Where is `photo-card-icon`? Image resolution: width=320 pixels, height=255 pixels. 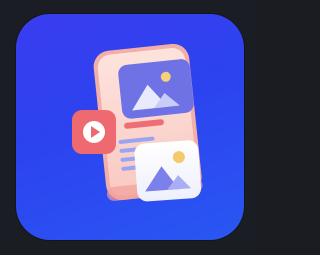
photo-card-icon is located at coordinates (168, 171).